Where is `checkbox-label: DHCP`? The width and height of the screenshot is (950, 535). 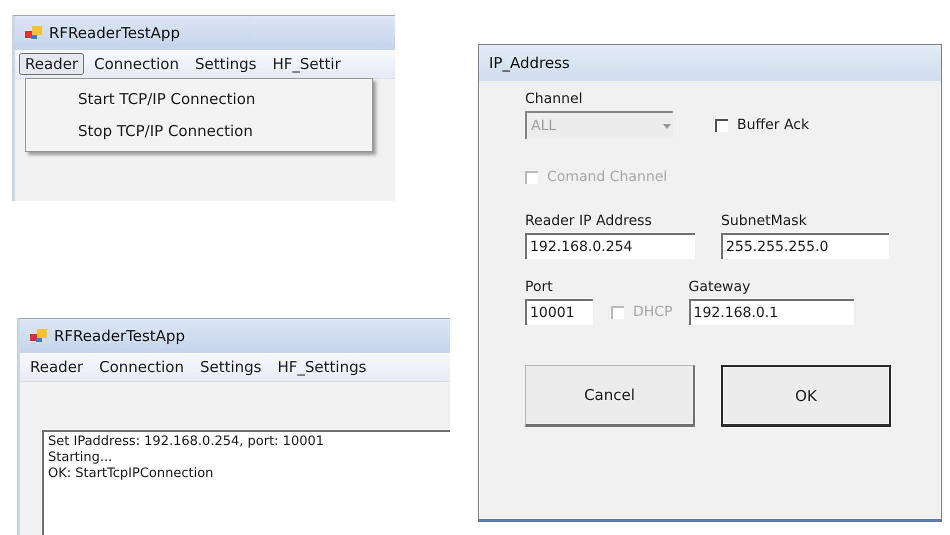
checkbox-label: DHCP is located at coordinates (653, 312).